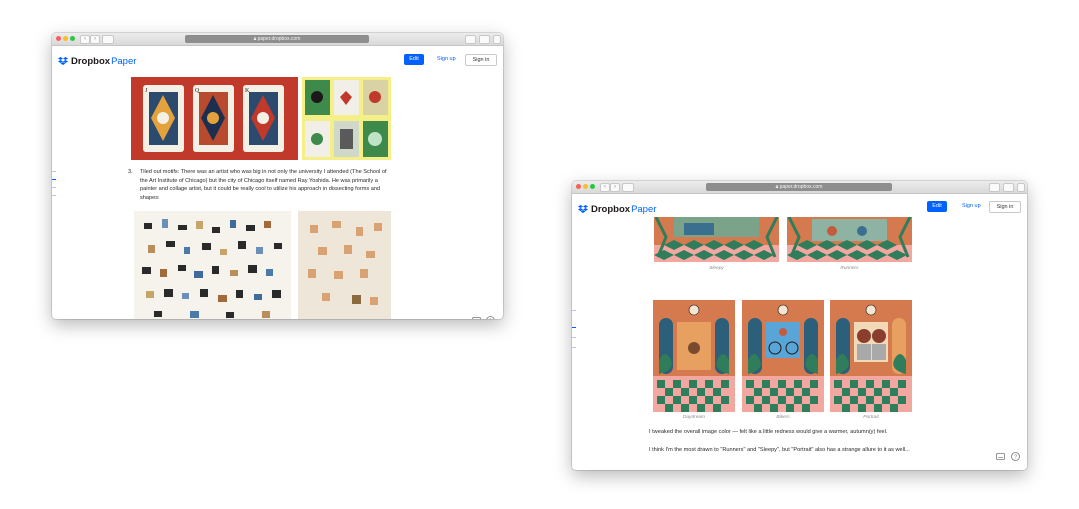 The width and height of the screenshot is (1079, 509). Describe the element at coordinates (694, 417) in the screenshot. I see `image-caption: Daydream` at that location.